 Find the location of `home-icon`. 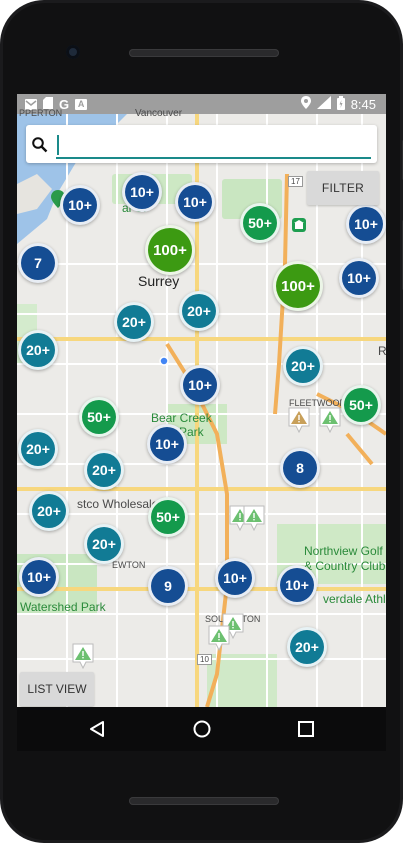

home-icon is located at coordinates (202, 729).